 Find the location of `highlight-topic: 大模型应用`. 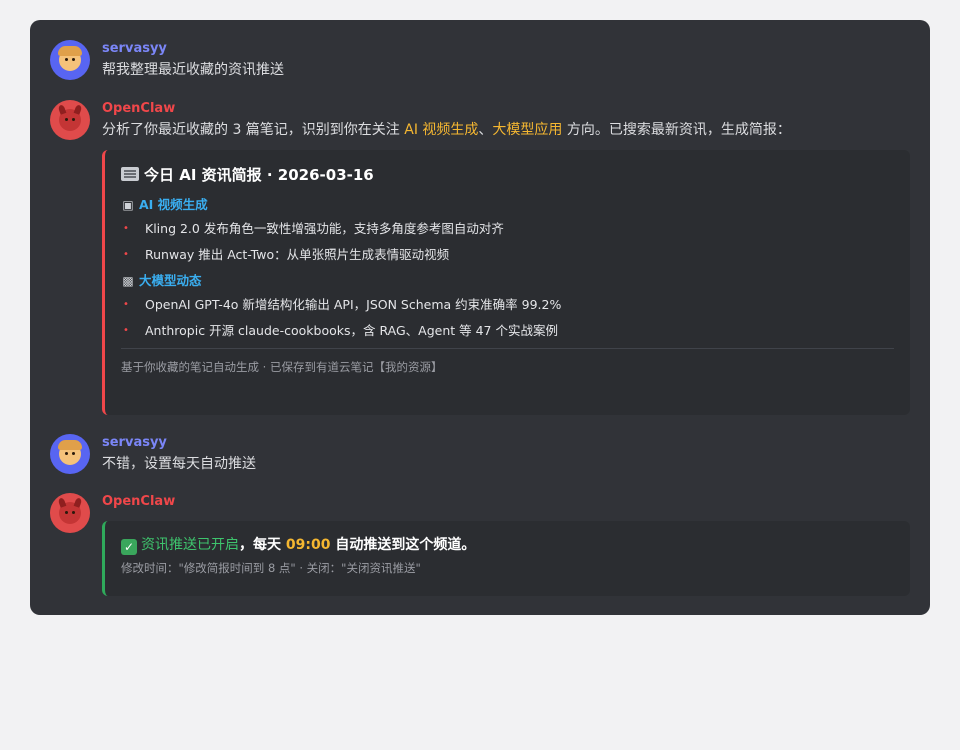

highlight-topic: 大模型应用 is located at coordinates (527, 130).